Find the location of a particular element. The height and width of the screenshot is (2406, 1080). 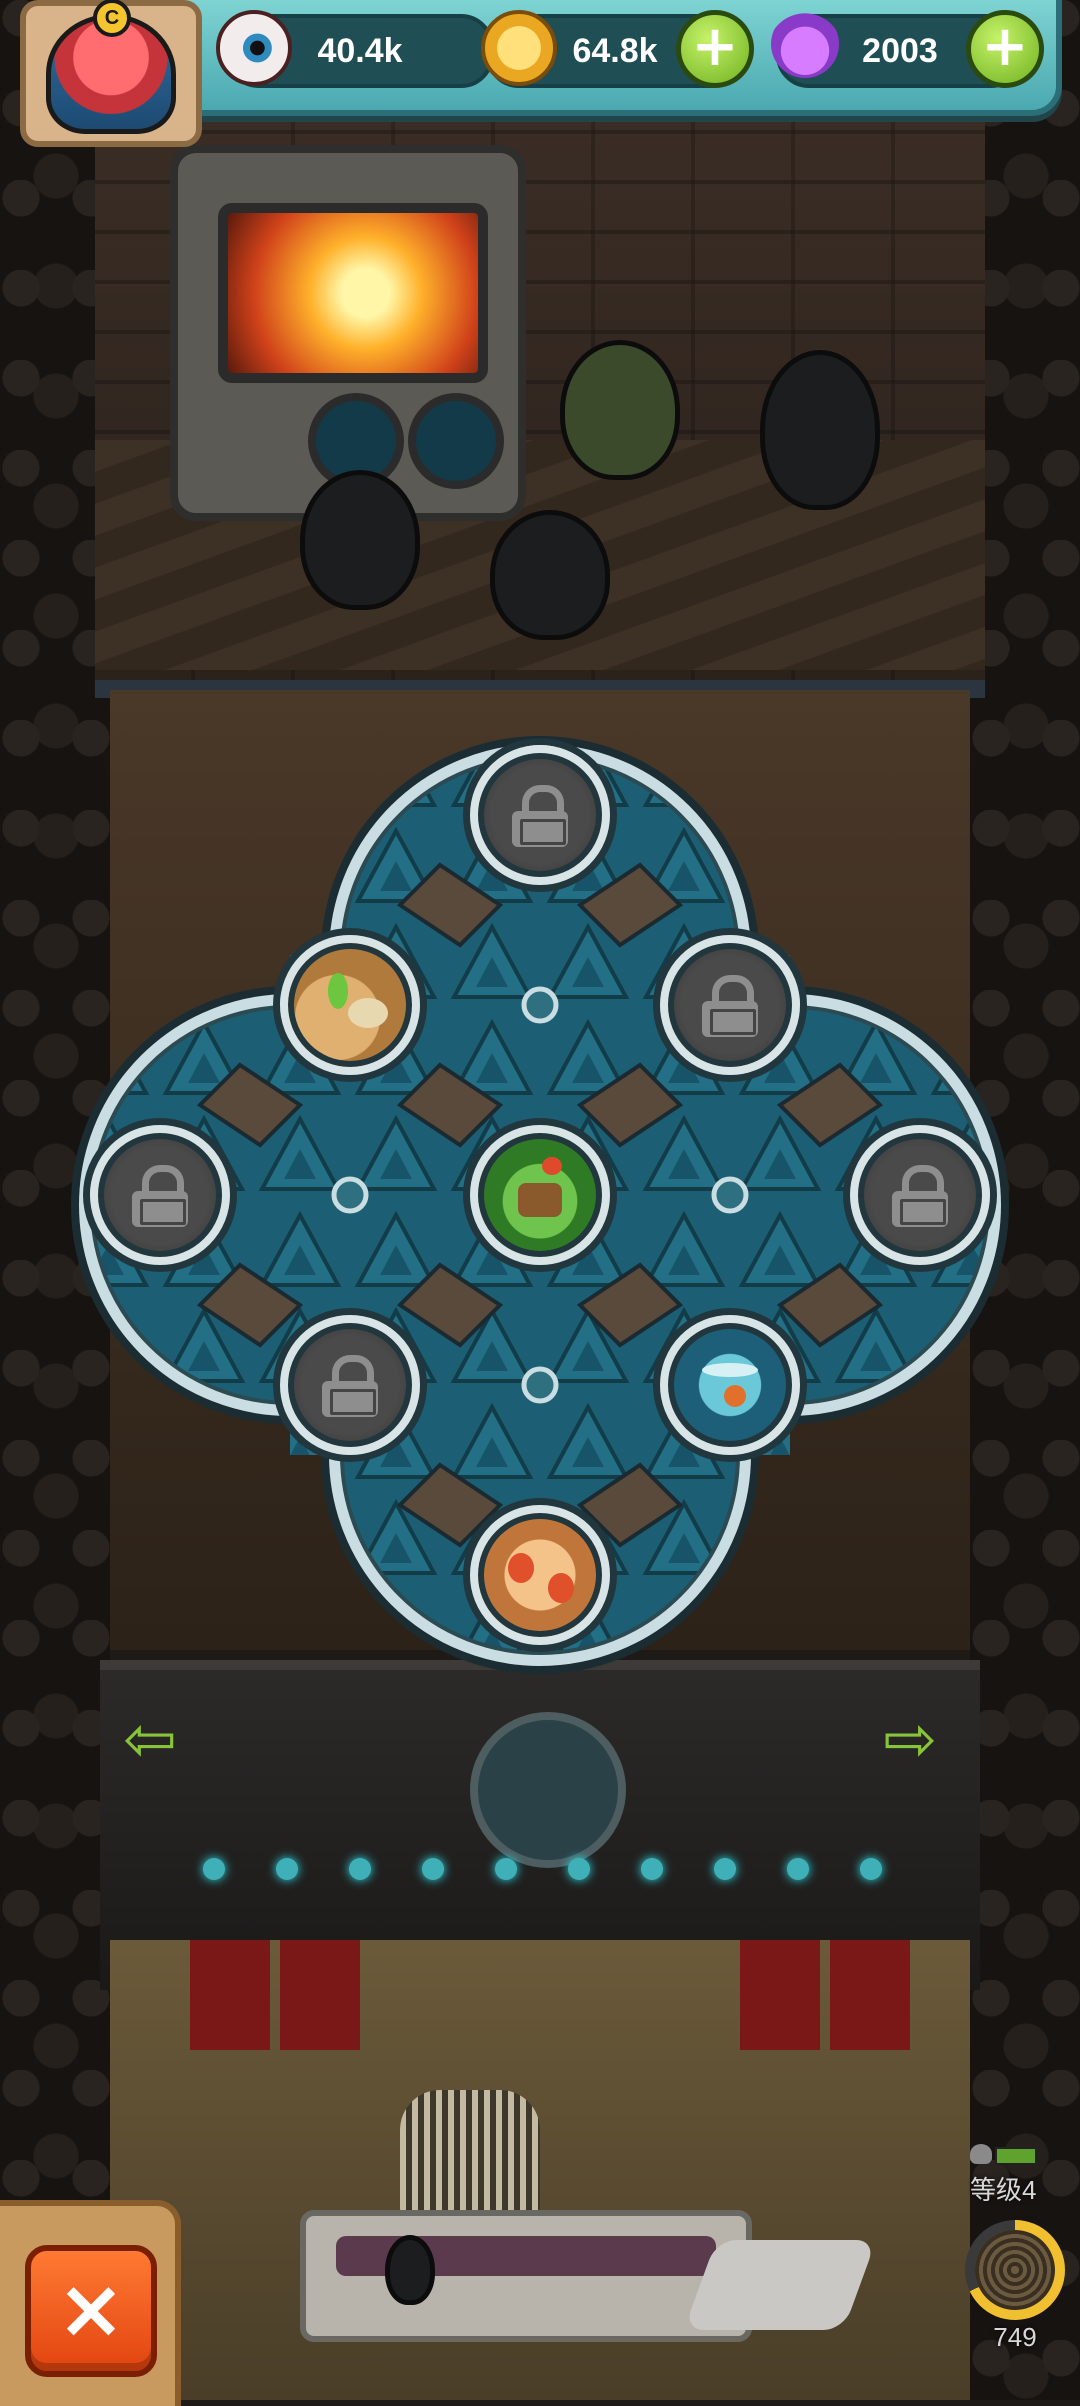

add-potions-button: + is located at coordinates (1005, 49).